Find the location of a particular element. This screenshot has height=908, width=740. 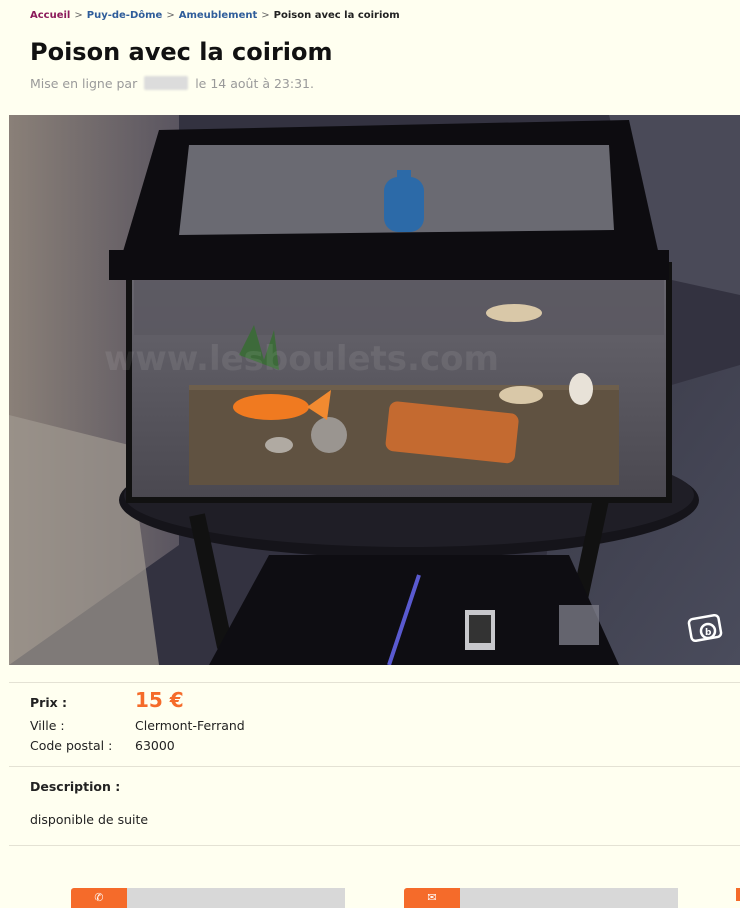

photo-watermark: www.lesboulets.com is located at coordinates (301, 359).